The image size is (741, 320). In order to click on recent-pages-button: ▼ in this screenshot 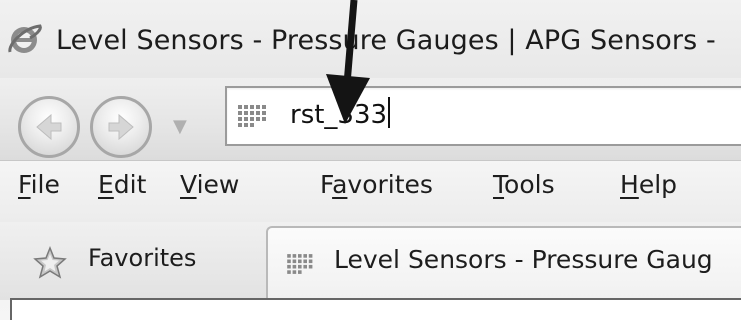, I will do `click(180, 126)`.